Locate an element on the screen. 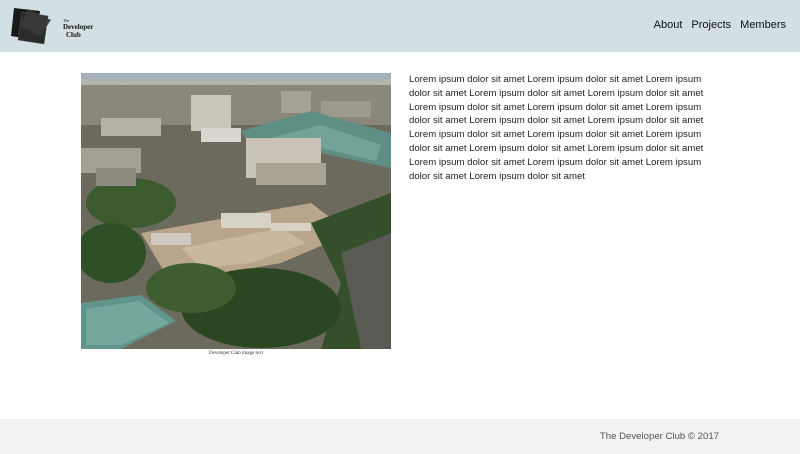  nav-about-link: About is located at coordinates (668, 25).